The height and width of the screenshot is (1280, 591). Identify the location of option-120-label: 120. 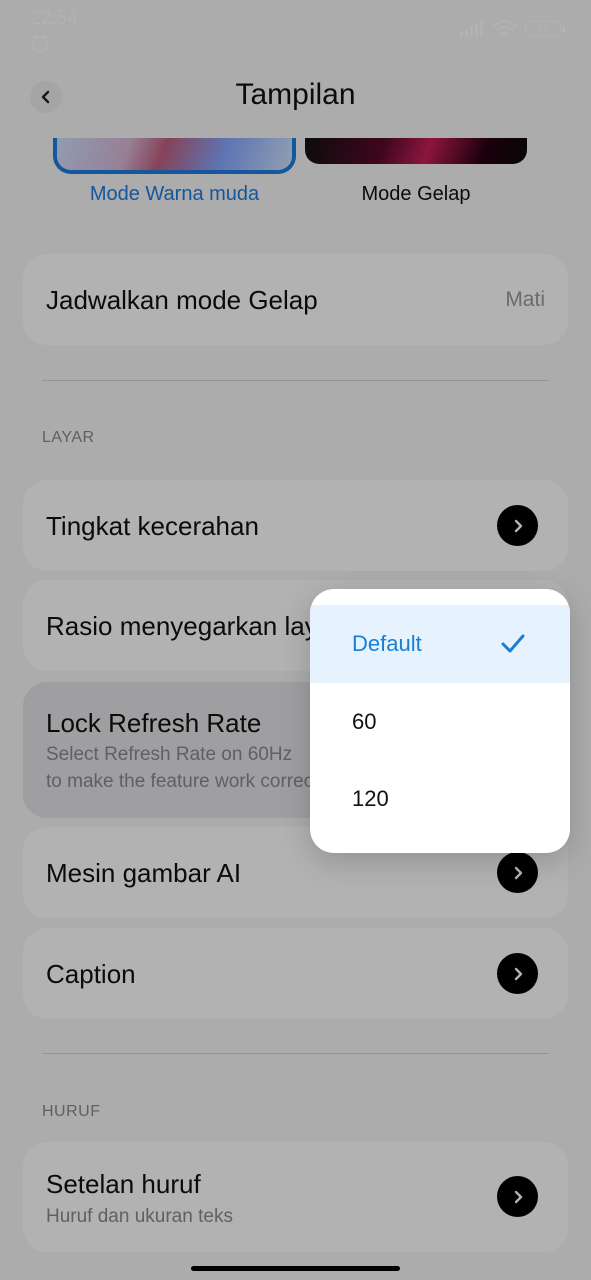
(370, 798).